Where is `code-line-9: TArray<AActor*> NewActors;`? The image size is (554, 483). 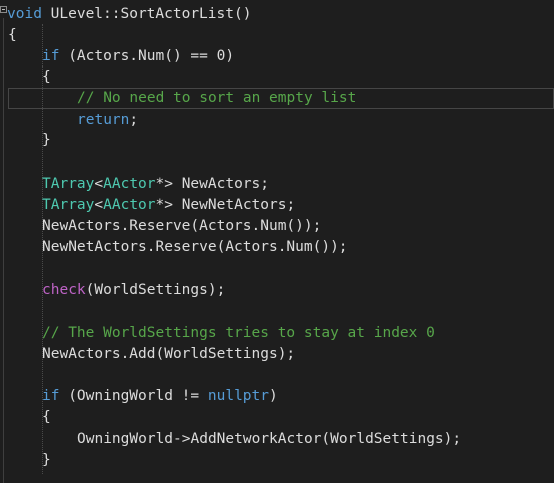 code-line-9: TArray<AActor*> NewActors; is located at coordinates (155, 184).